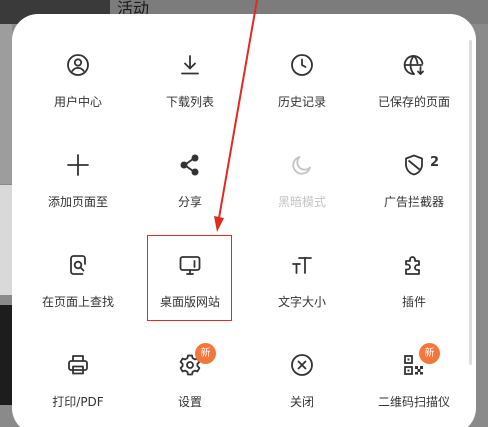  I want to click on menu-item-label: 关闭, so click(301, 402).